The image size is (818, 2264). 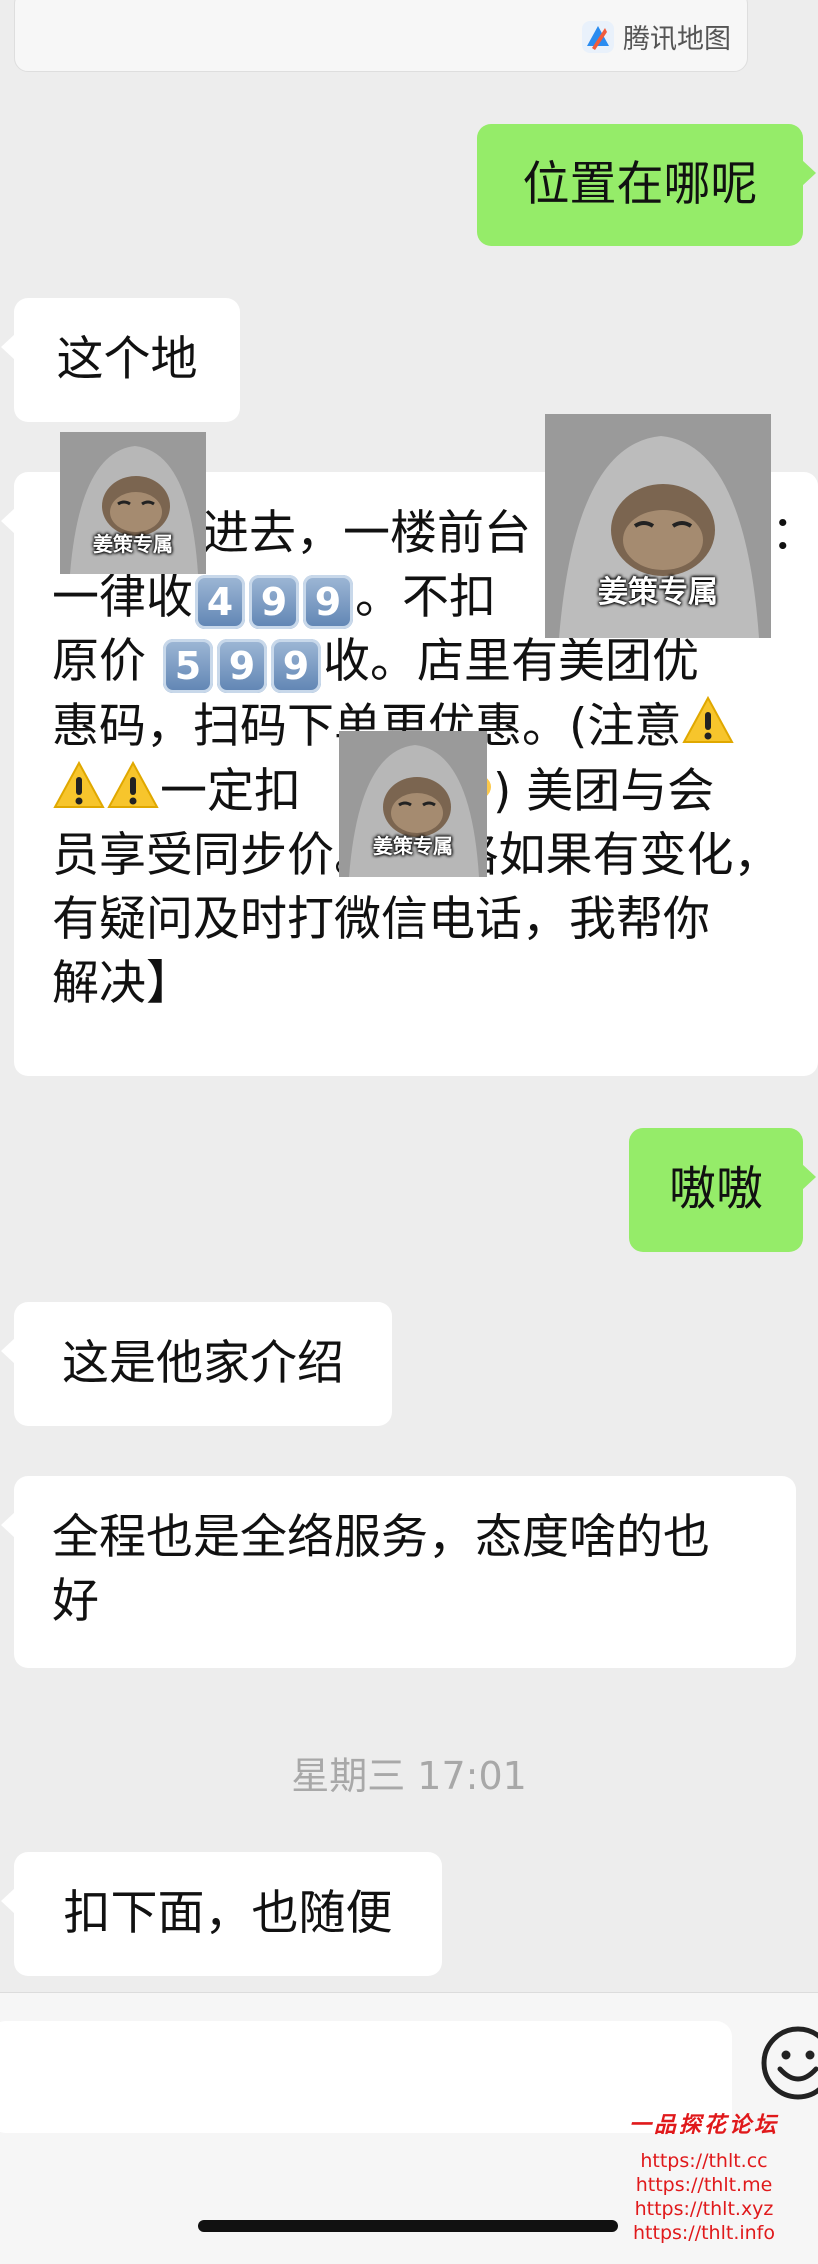 I want to click on outgoing-message: 嗷嗷, so click(x=722, y=1190).